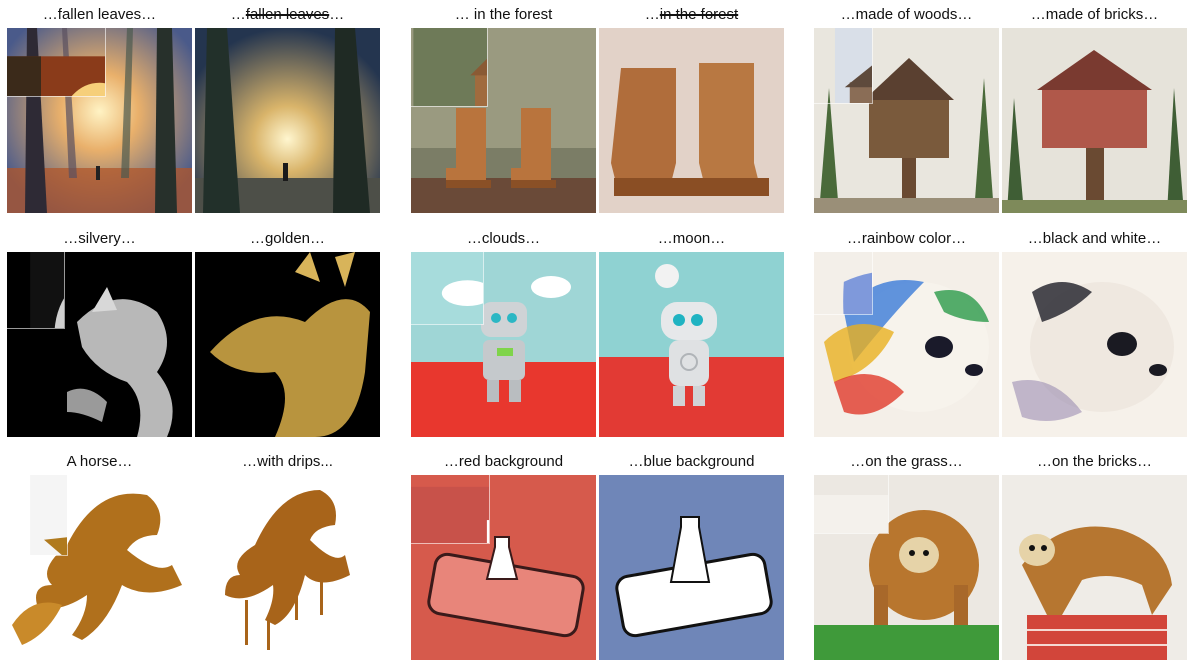  I want to click on golden-horse-drips-image, so click(287, 567).